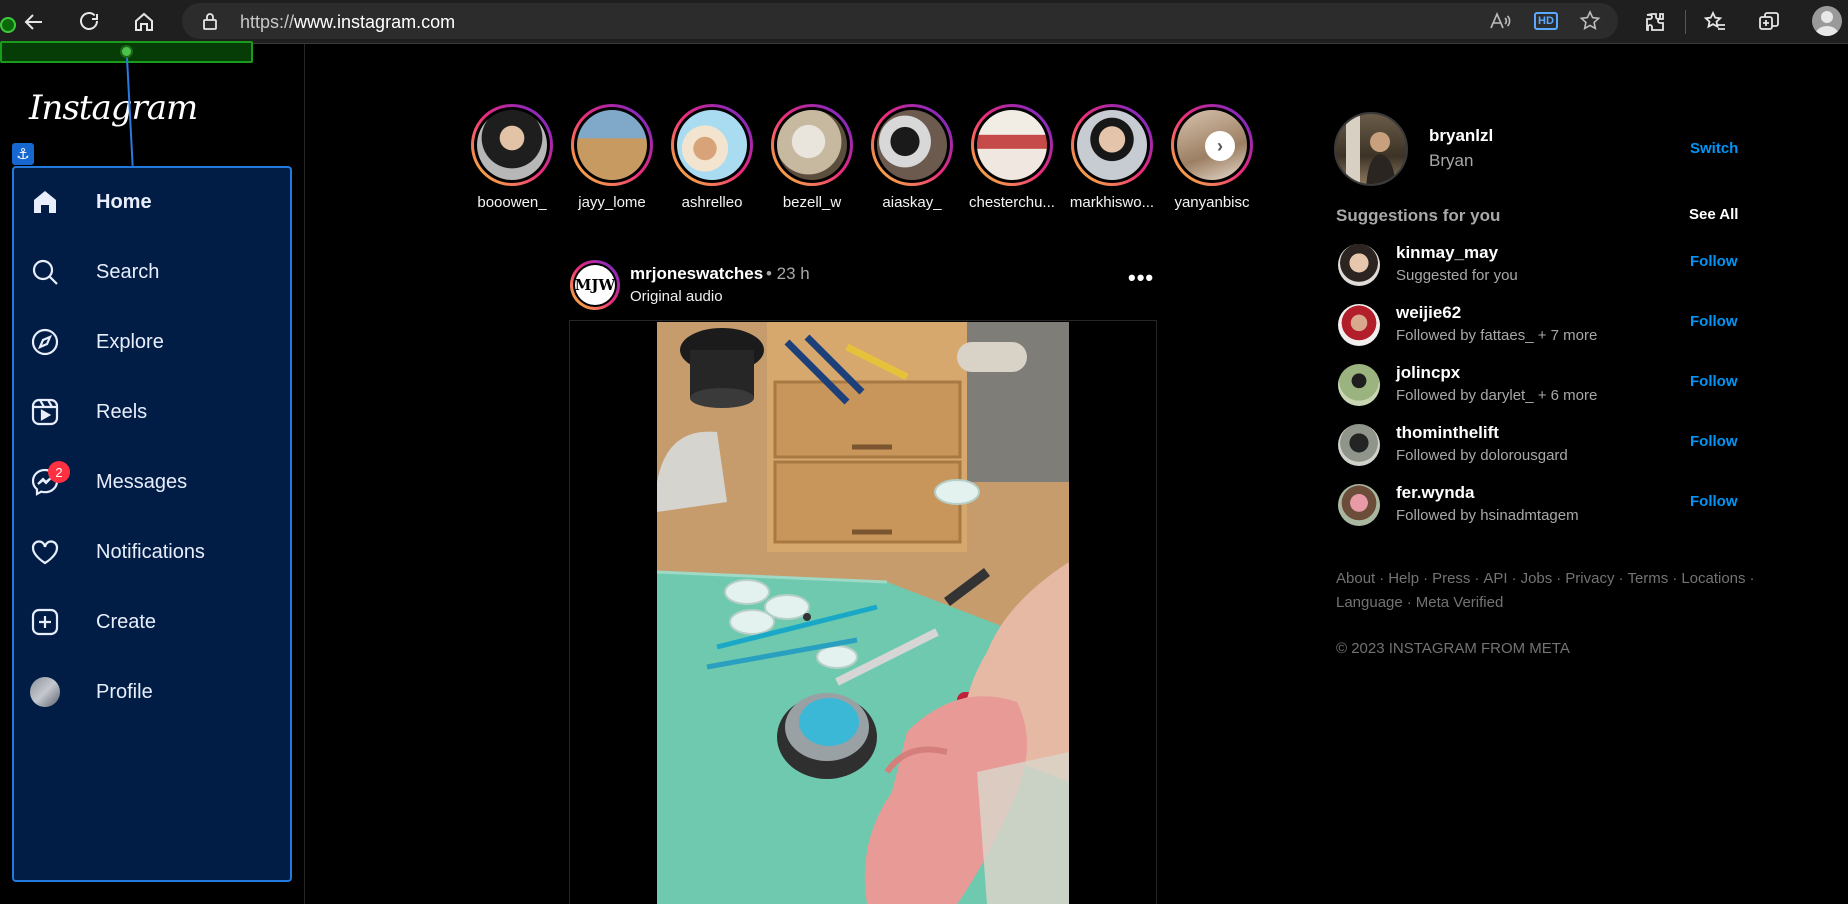  I want to click on nav-label: Home, so click(124, 201).